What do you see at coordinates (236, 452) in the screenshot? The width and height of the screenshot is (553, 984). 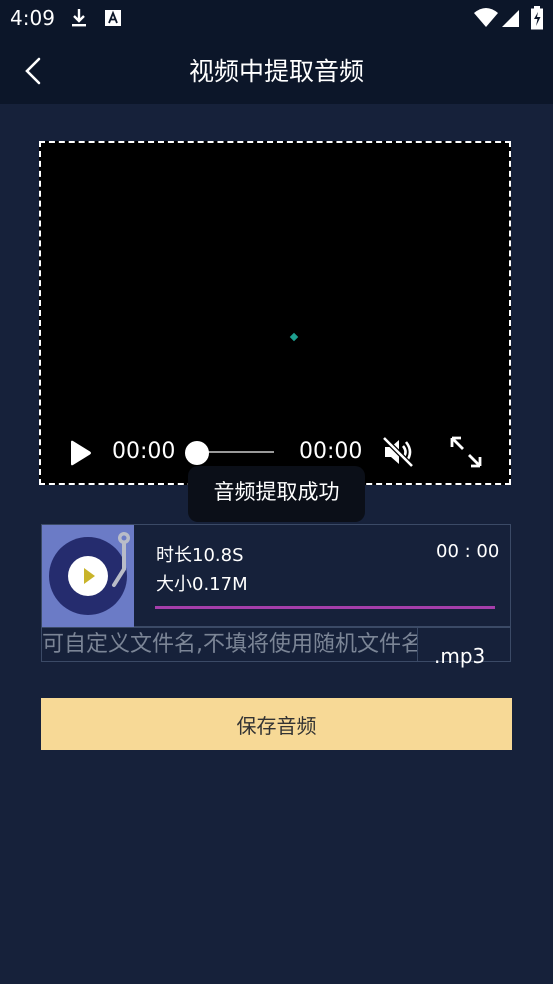 I see `seek-bar` at bounding box center [236, 452].